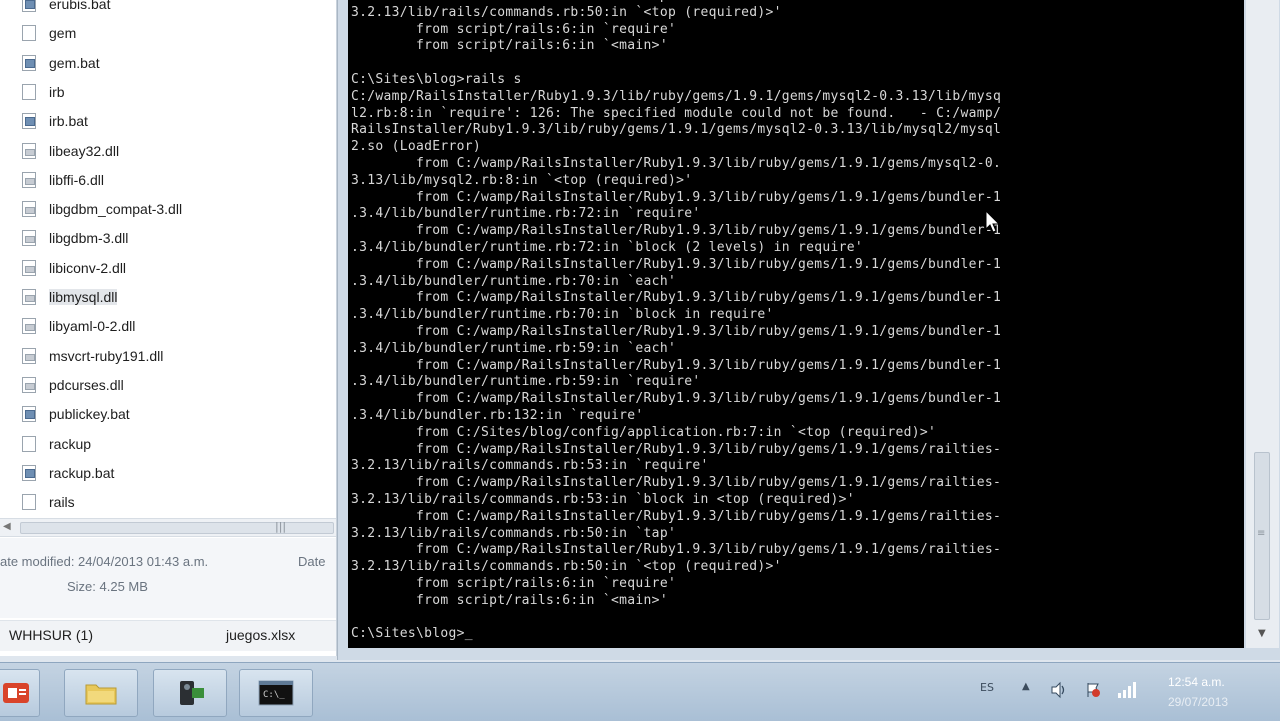 The height and width of the screenshot is (721, 1280). Describe the element at coordinates (165, 63) in the screenshot. I see `file-list-item: gem.bat` at that location.